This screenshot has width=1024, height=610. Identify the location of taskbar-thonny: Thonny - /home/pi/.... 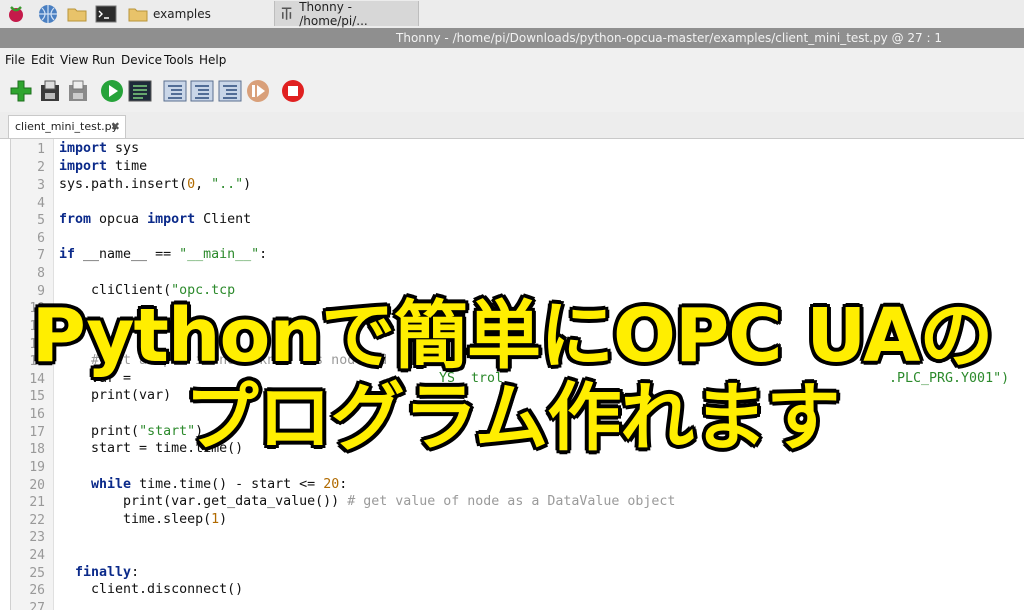
(346, 14).